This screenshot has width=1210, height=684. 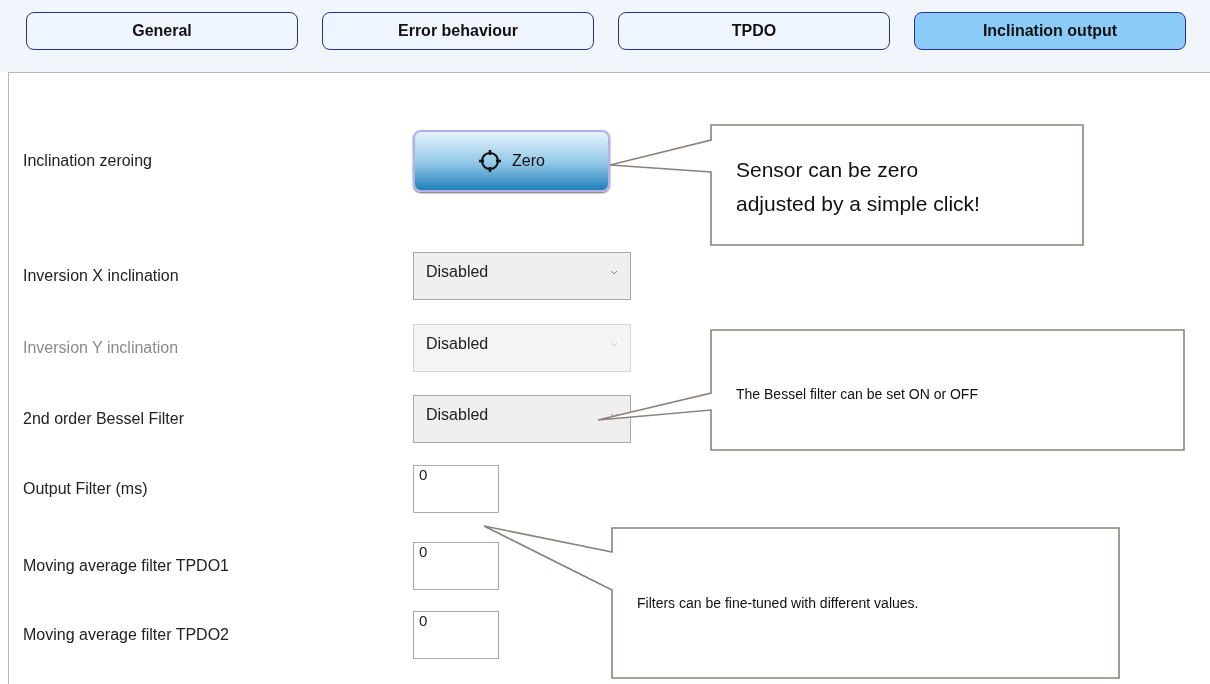 What do you see at coordinates (162, 31) in the screenshot?
I see `tab: General` at bounding box center [162, 31].